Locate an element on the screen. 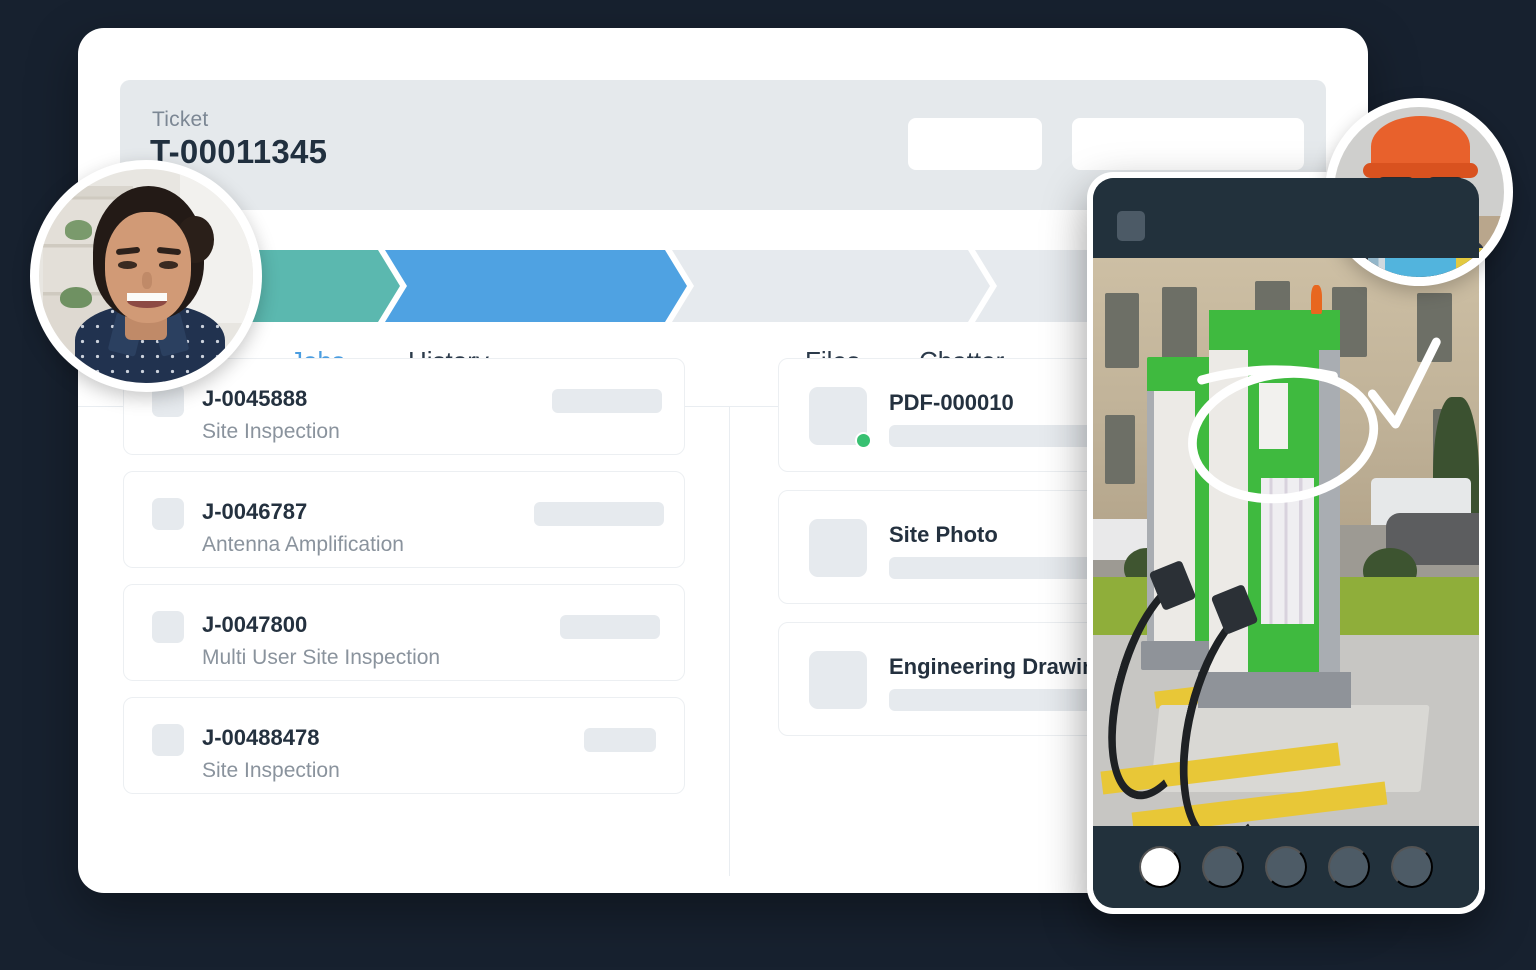  mobile-menu-icon is located at coordinates (1131, 226).